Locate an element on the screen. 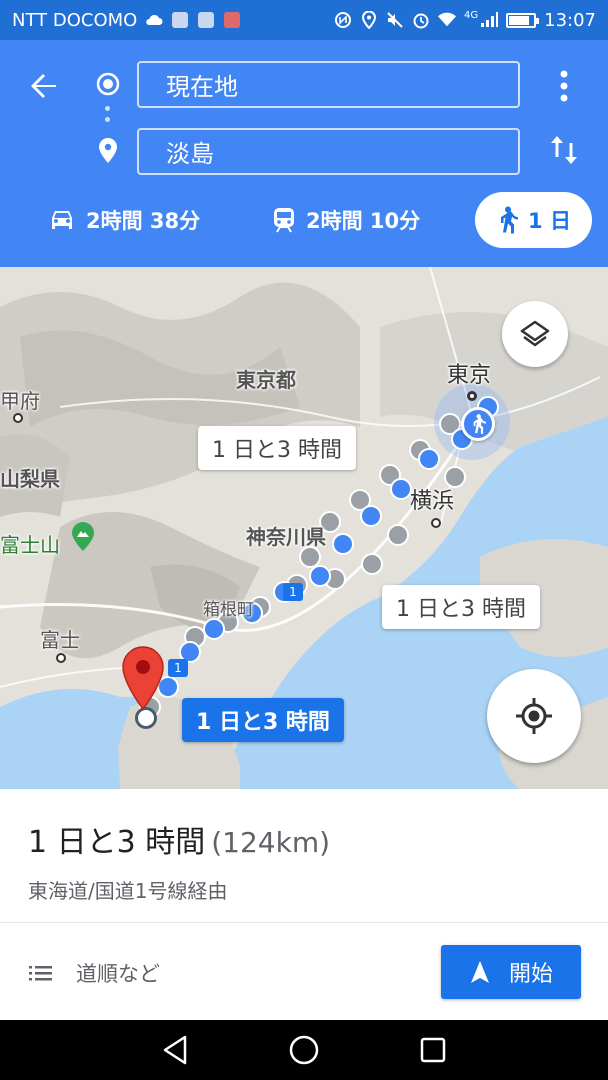 The width and height of the screenshot is (608, 1080). start-button: 開始 is located at coordinates (511, 972).